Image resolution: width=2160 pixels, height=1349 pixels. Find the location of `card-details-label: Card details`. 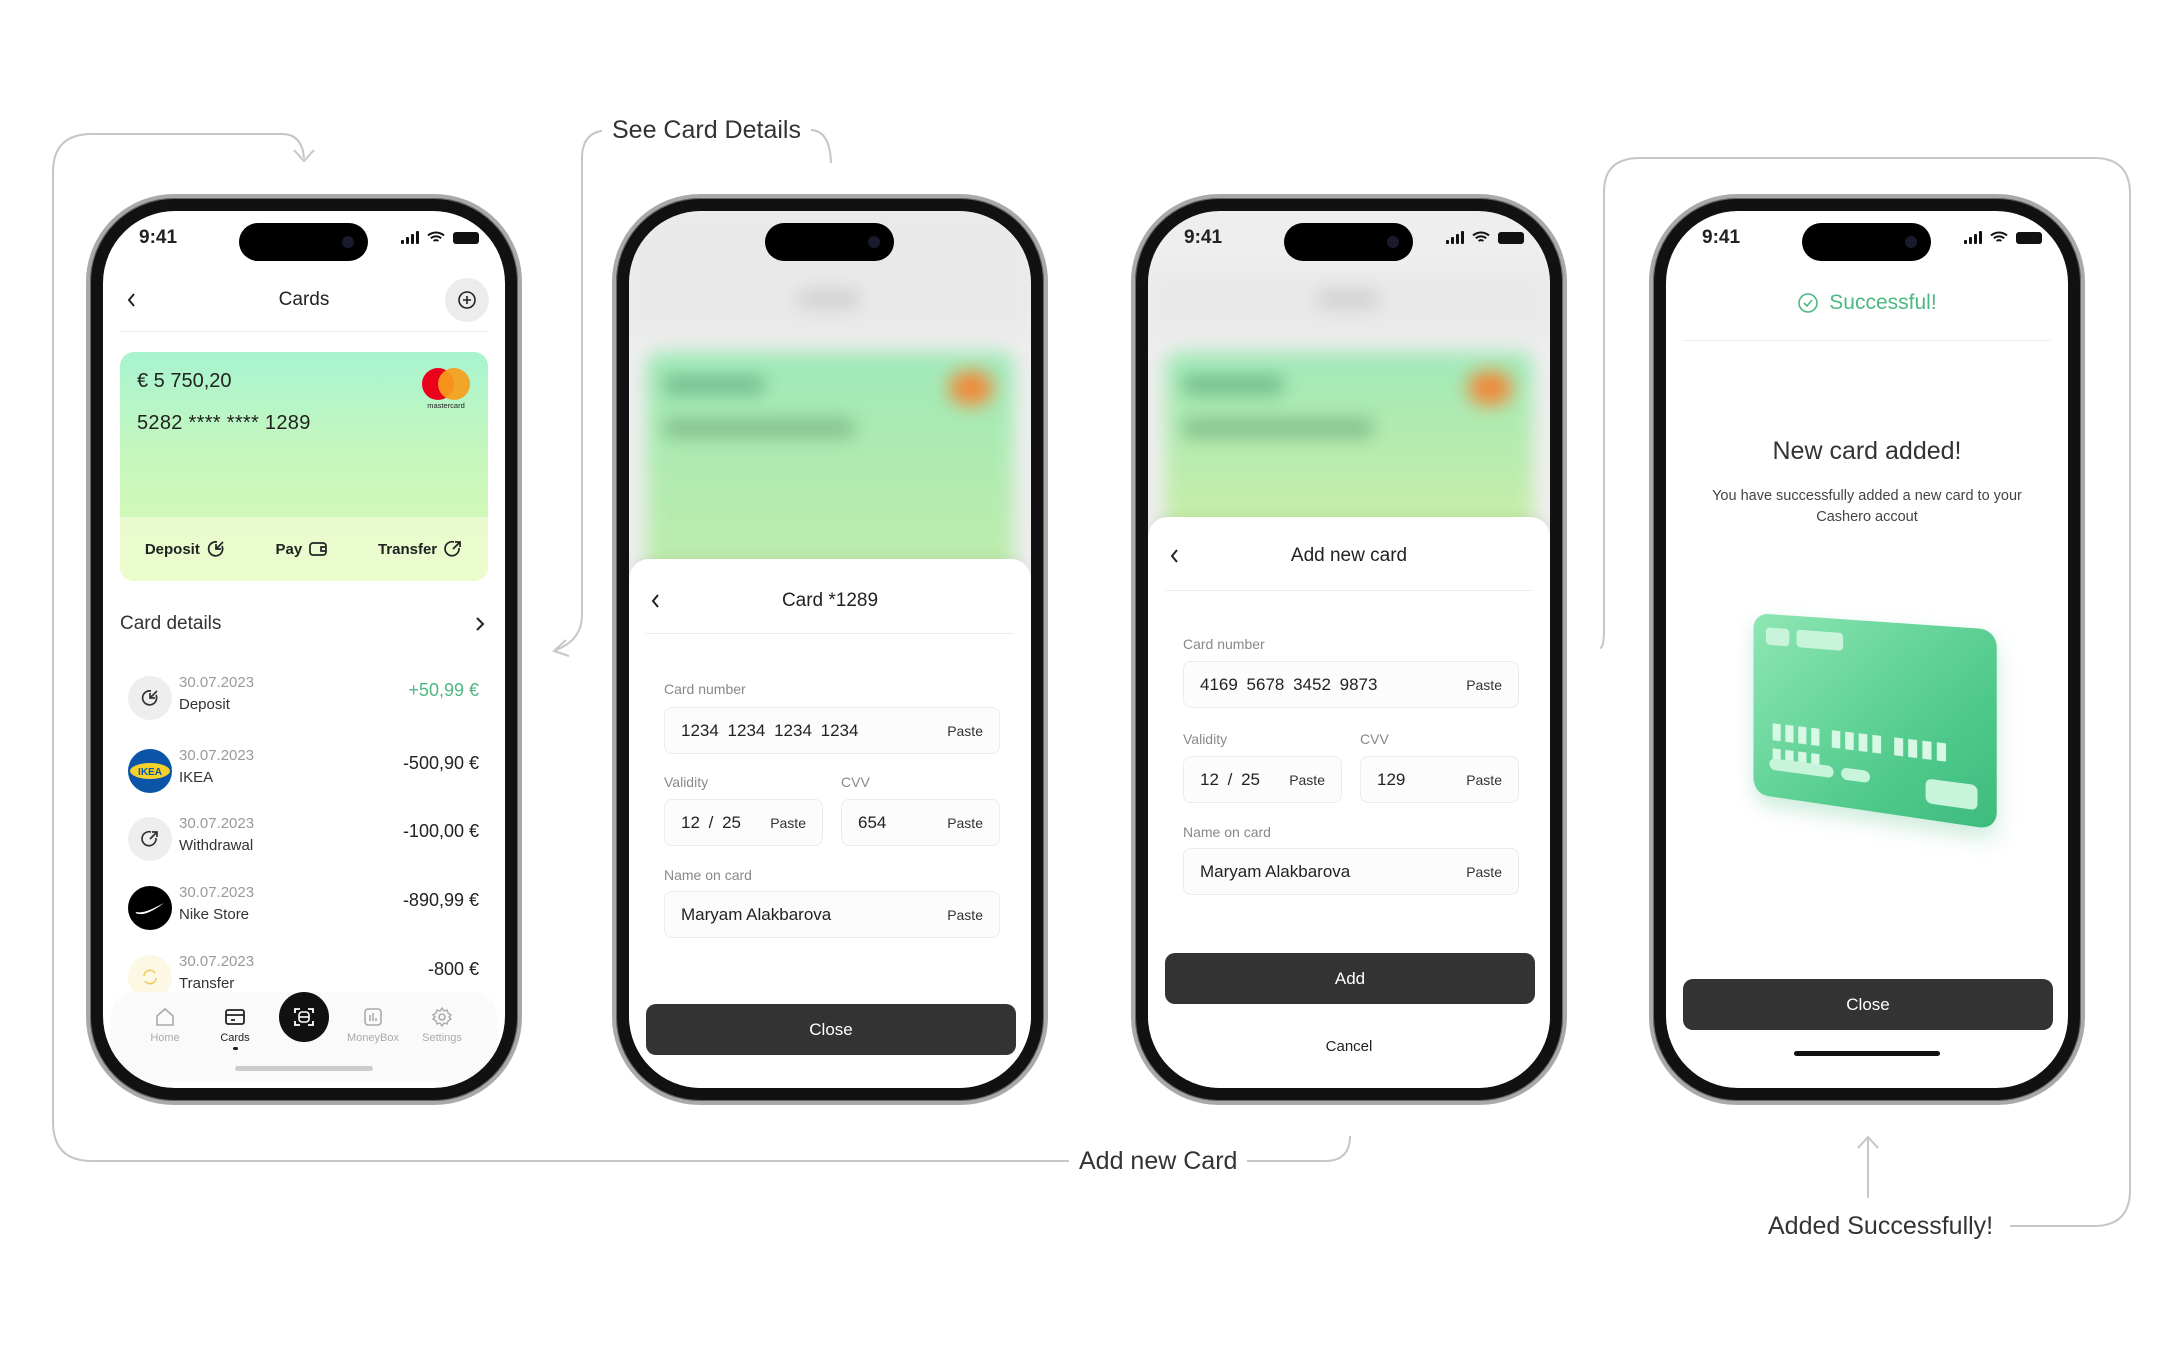

card-details-label: Card details is located at coordinates (171, 623).